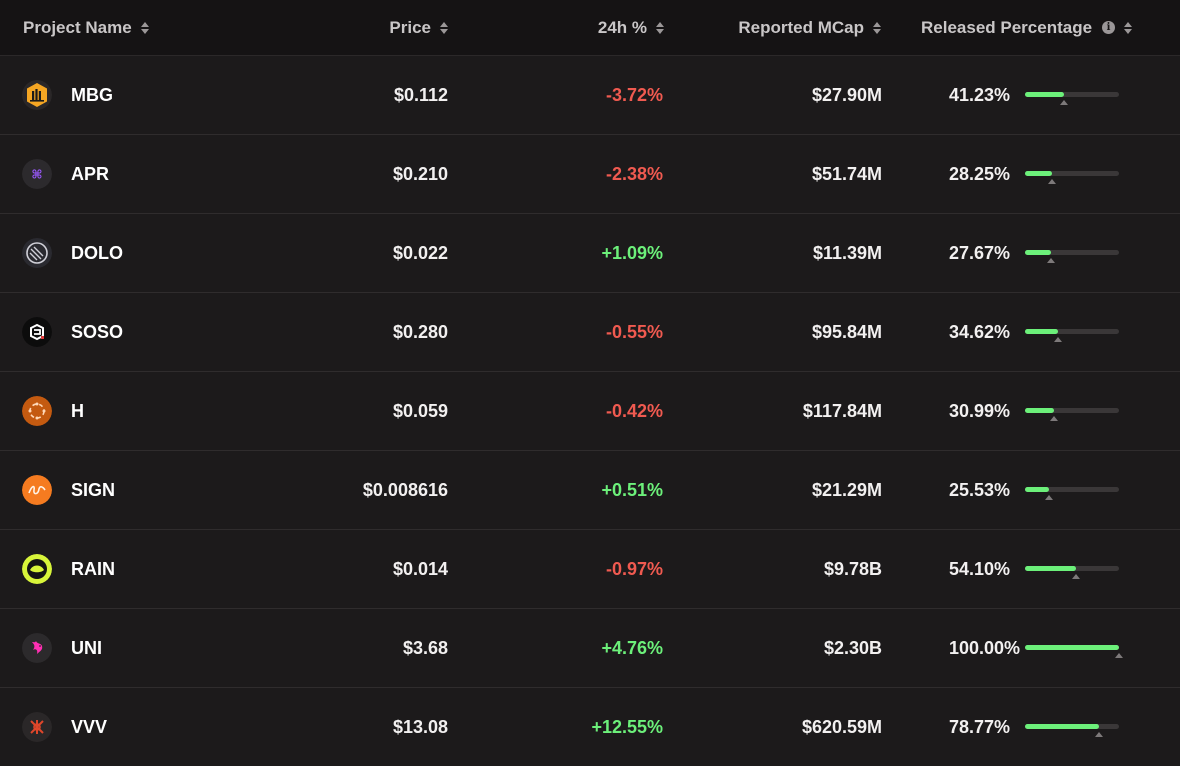 The height and width of the screenshot is (766, 1180). What do you see at coordinates (631, 27) in the screenshot?
I see `column-header-24h-change: 24h %` at bounding box center [631, 27].